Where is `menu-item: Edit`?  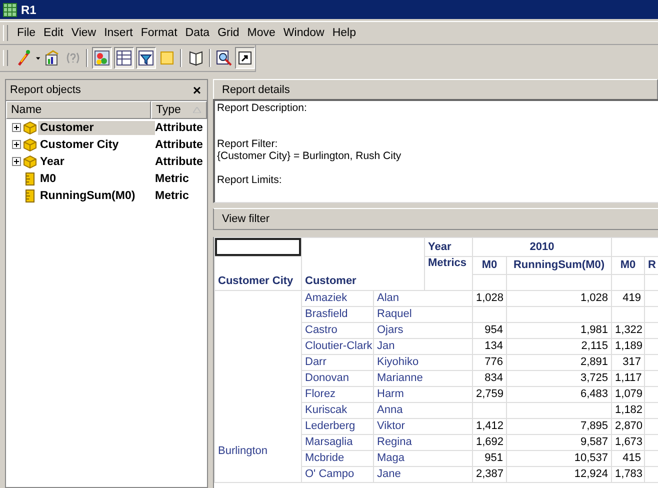
menu-item: Edit is located at coordinates (54, 33).